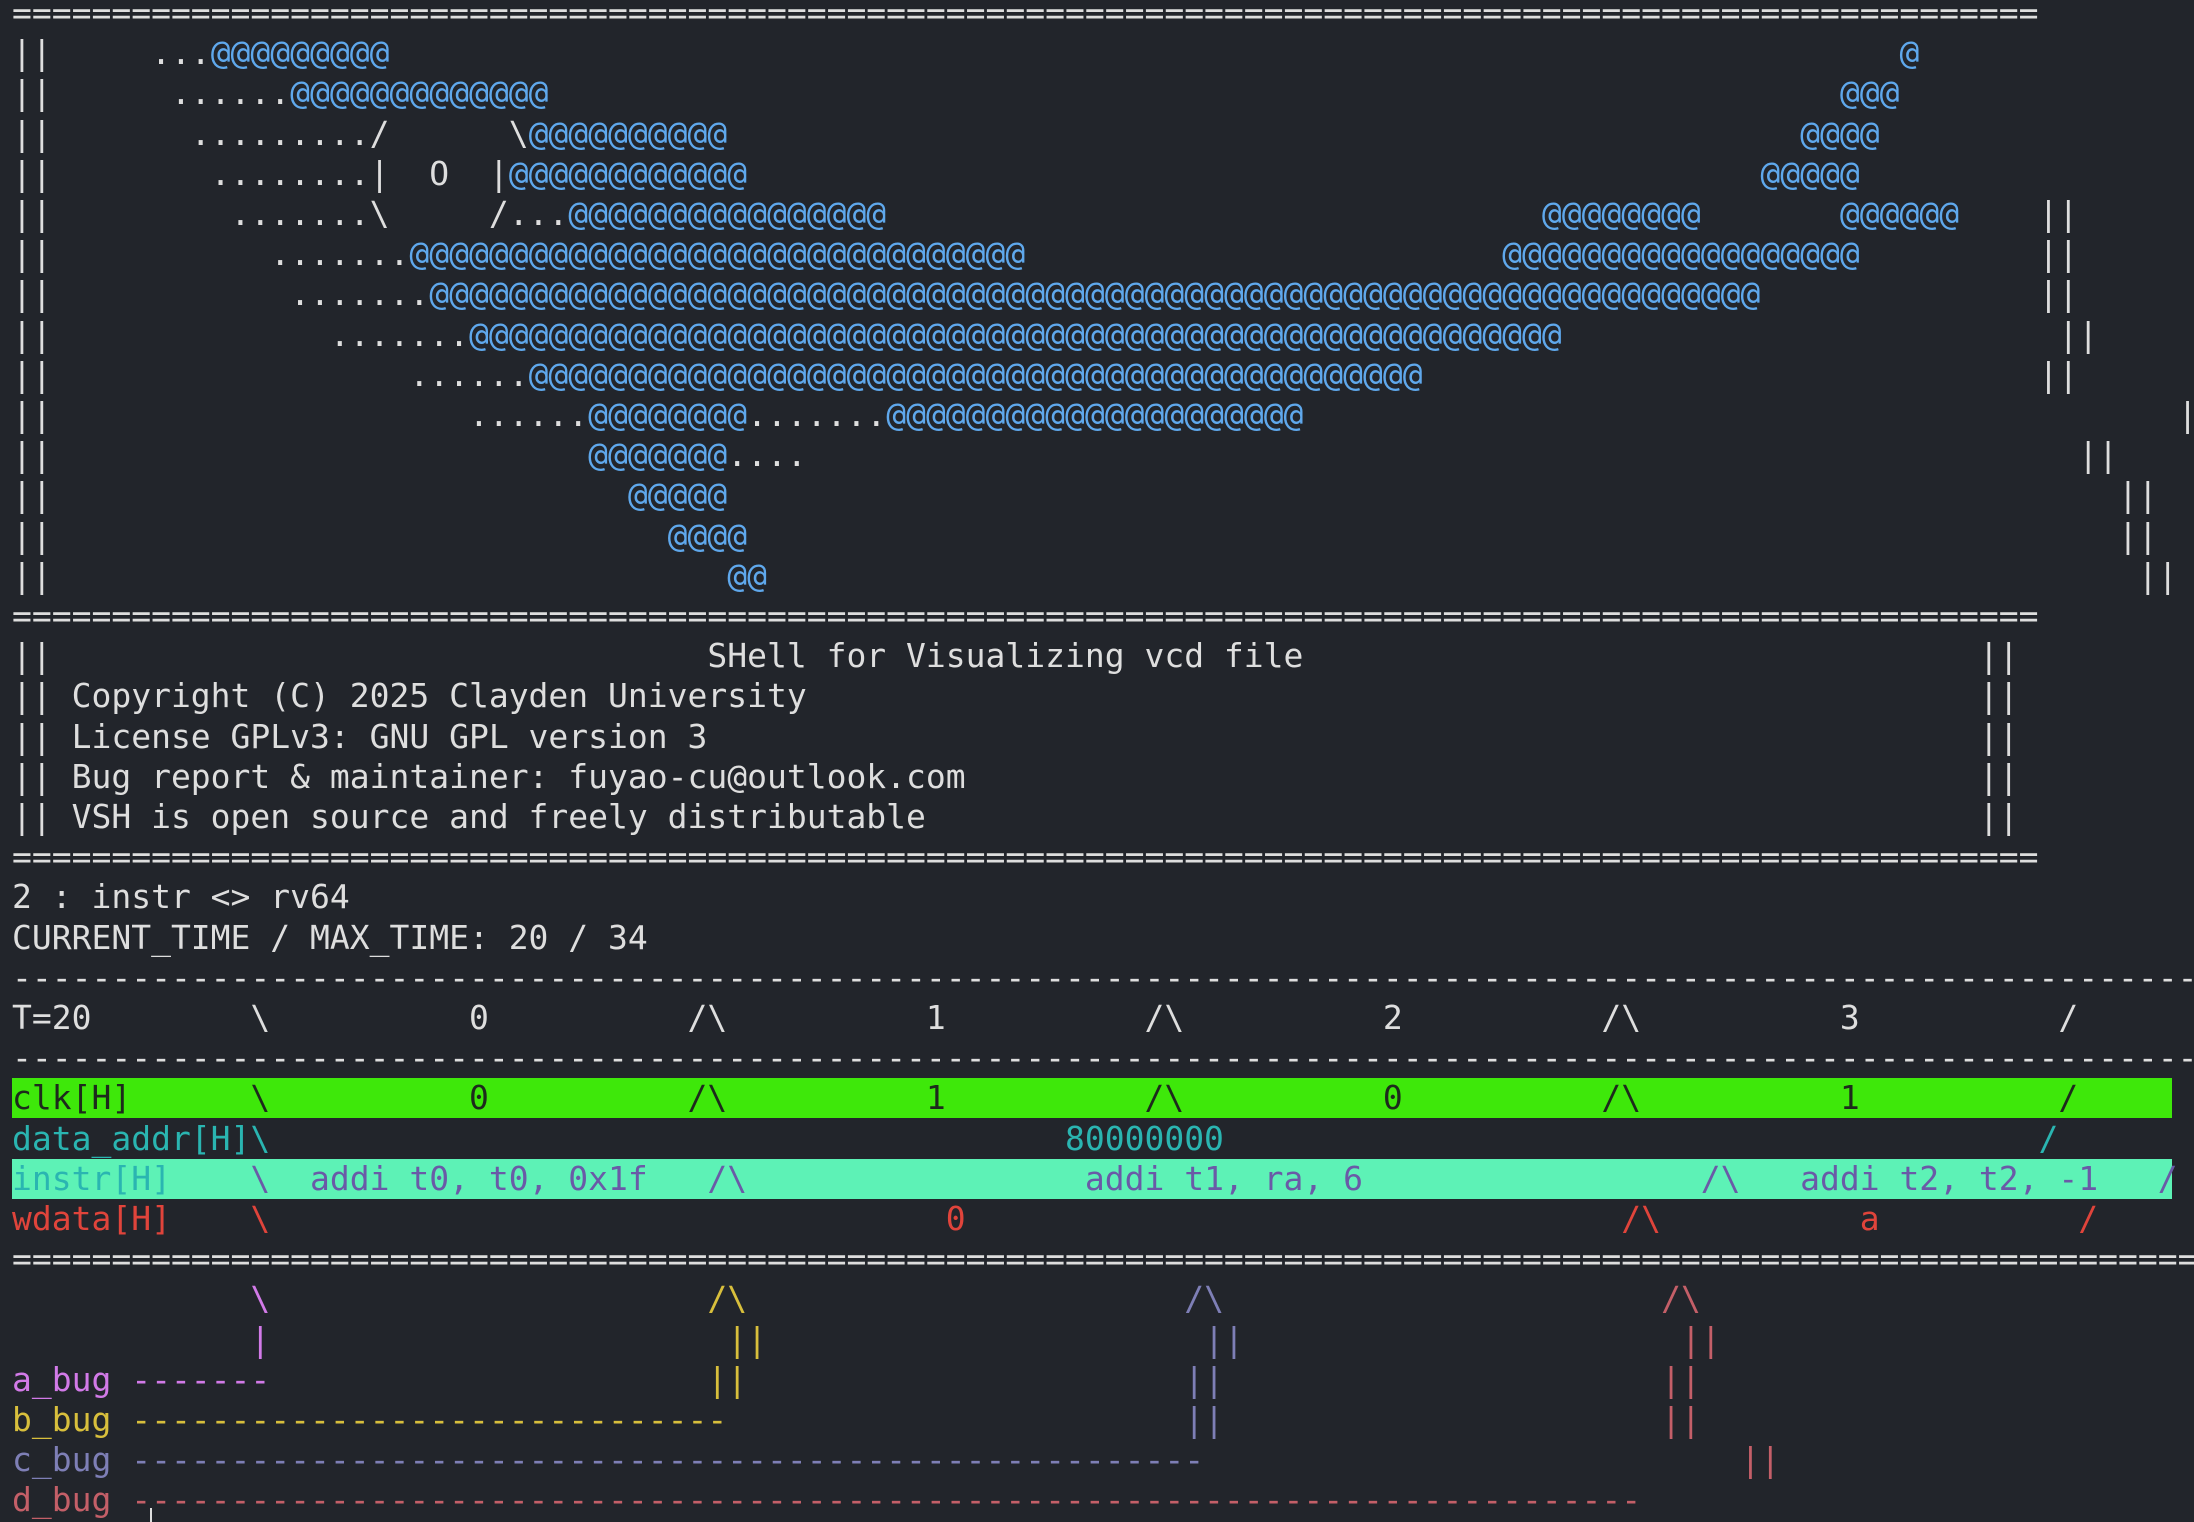  What do you see at coordinates (2027, 173) in the screenshot?
I see `logo-line-4-text: ||` at bounding box center [2027, 173].